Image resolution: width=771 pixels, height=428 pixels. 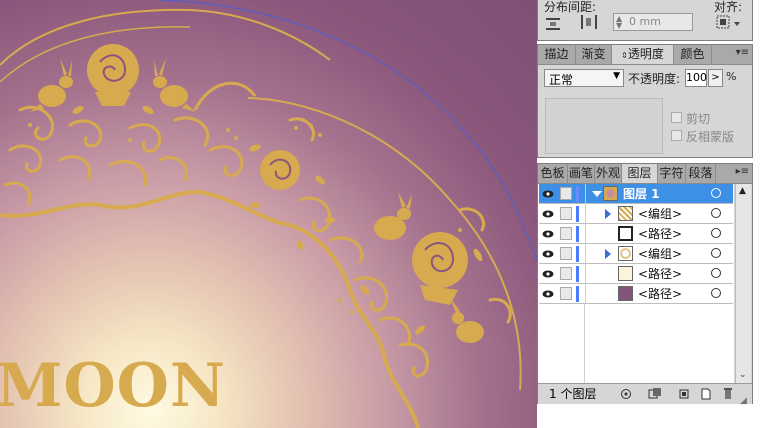 I want to click on create-sublayer-icon, so click(x=684, y=394).